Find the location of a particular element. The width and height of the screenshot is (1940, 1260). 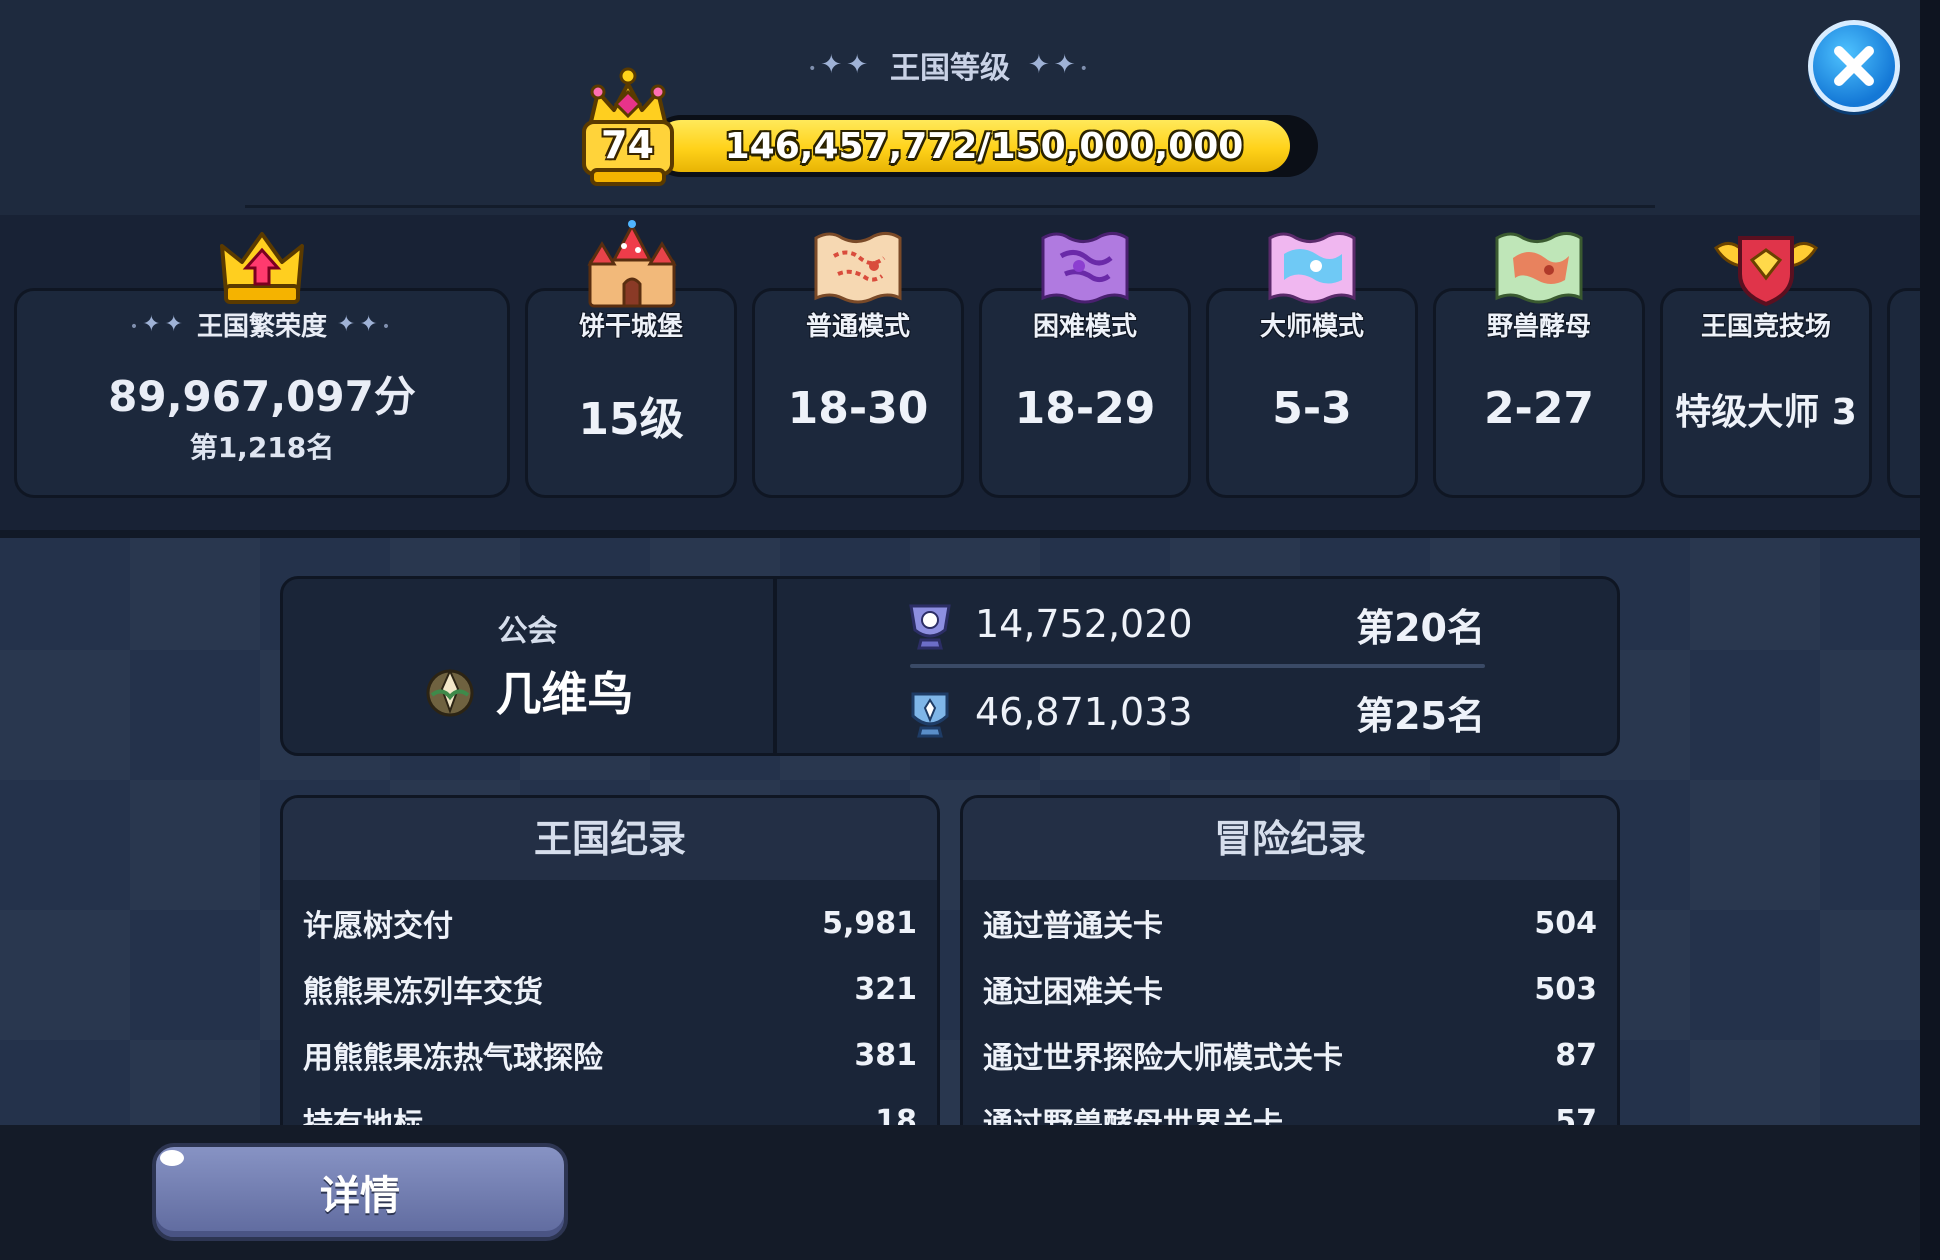

list-item: 通过困难关卡 503 is located at coordinates (1290, 989).